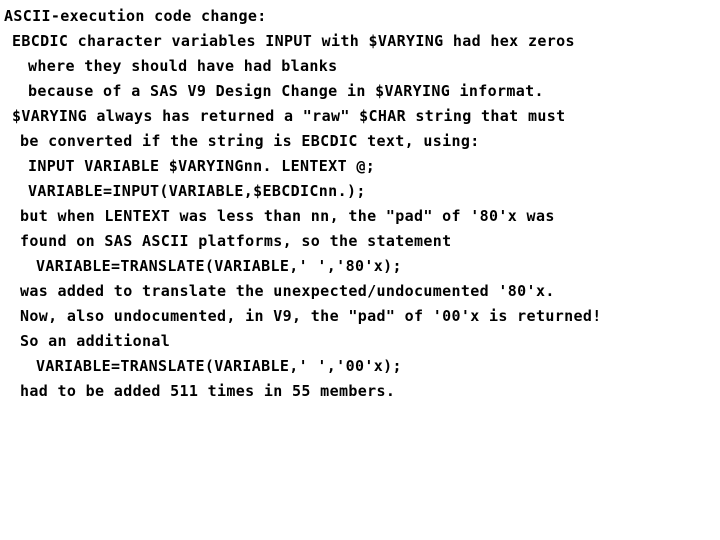  Describe the element at coordinates (197, 191) in the screenshot. I see `slide-text-line: VARIABLE=INPUT(VARIABLE,$EBCDICnn.);` at that location.